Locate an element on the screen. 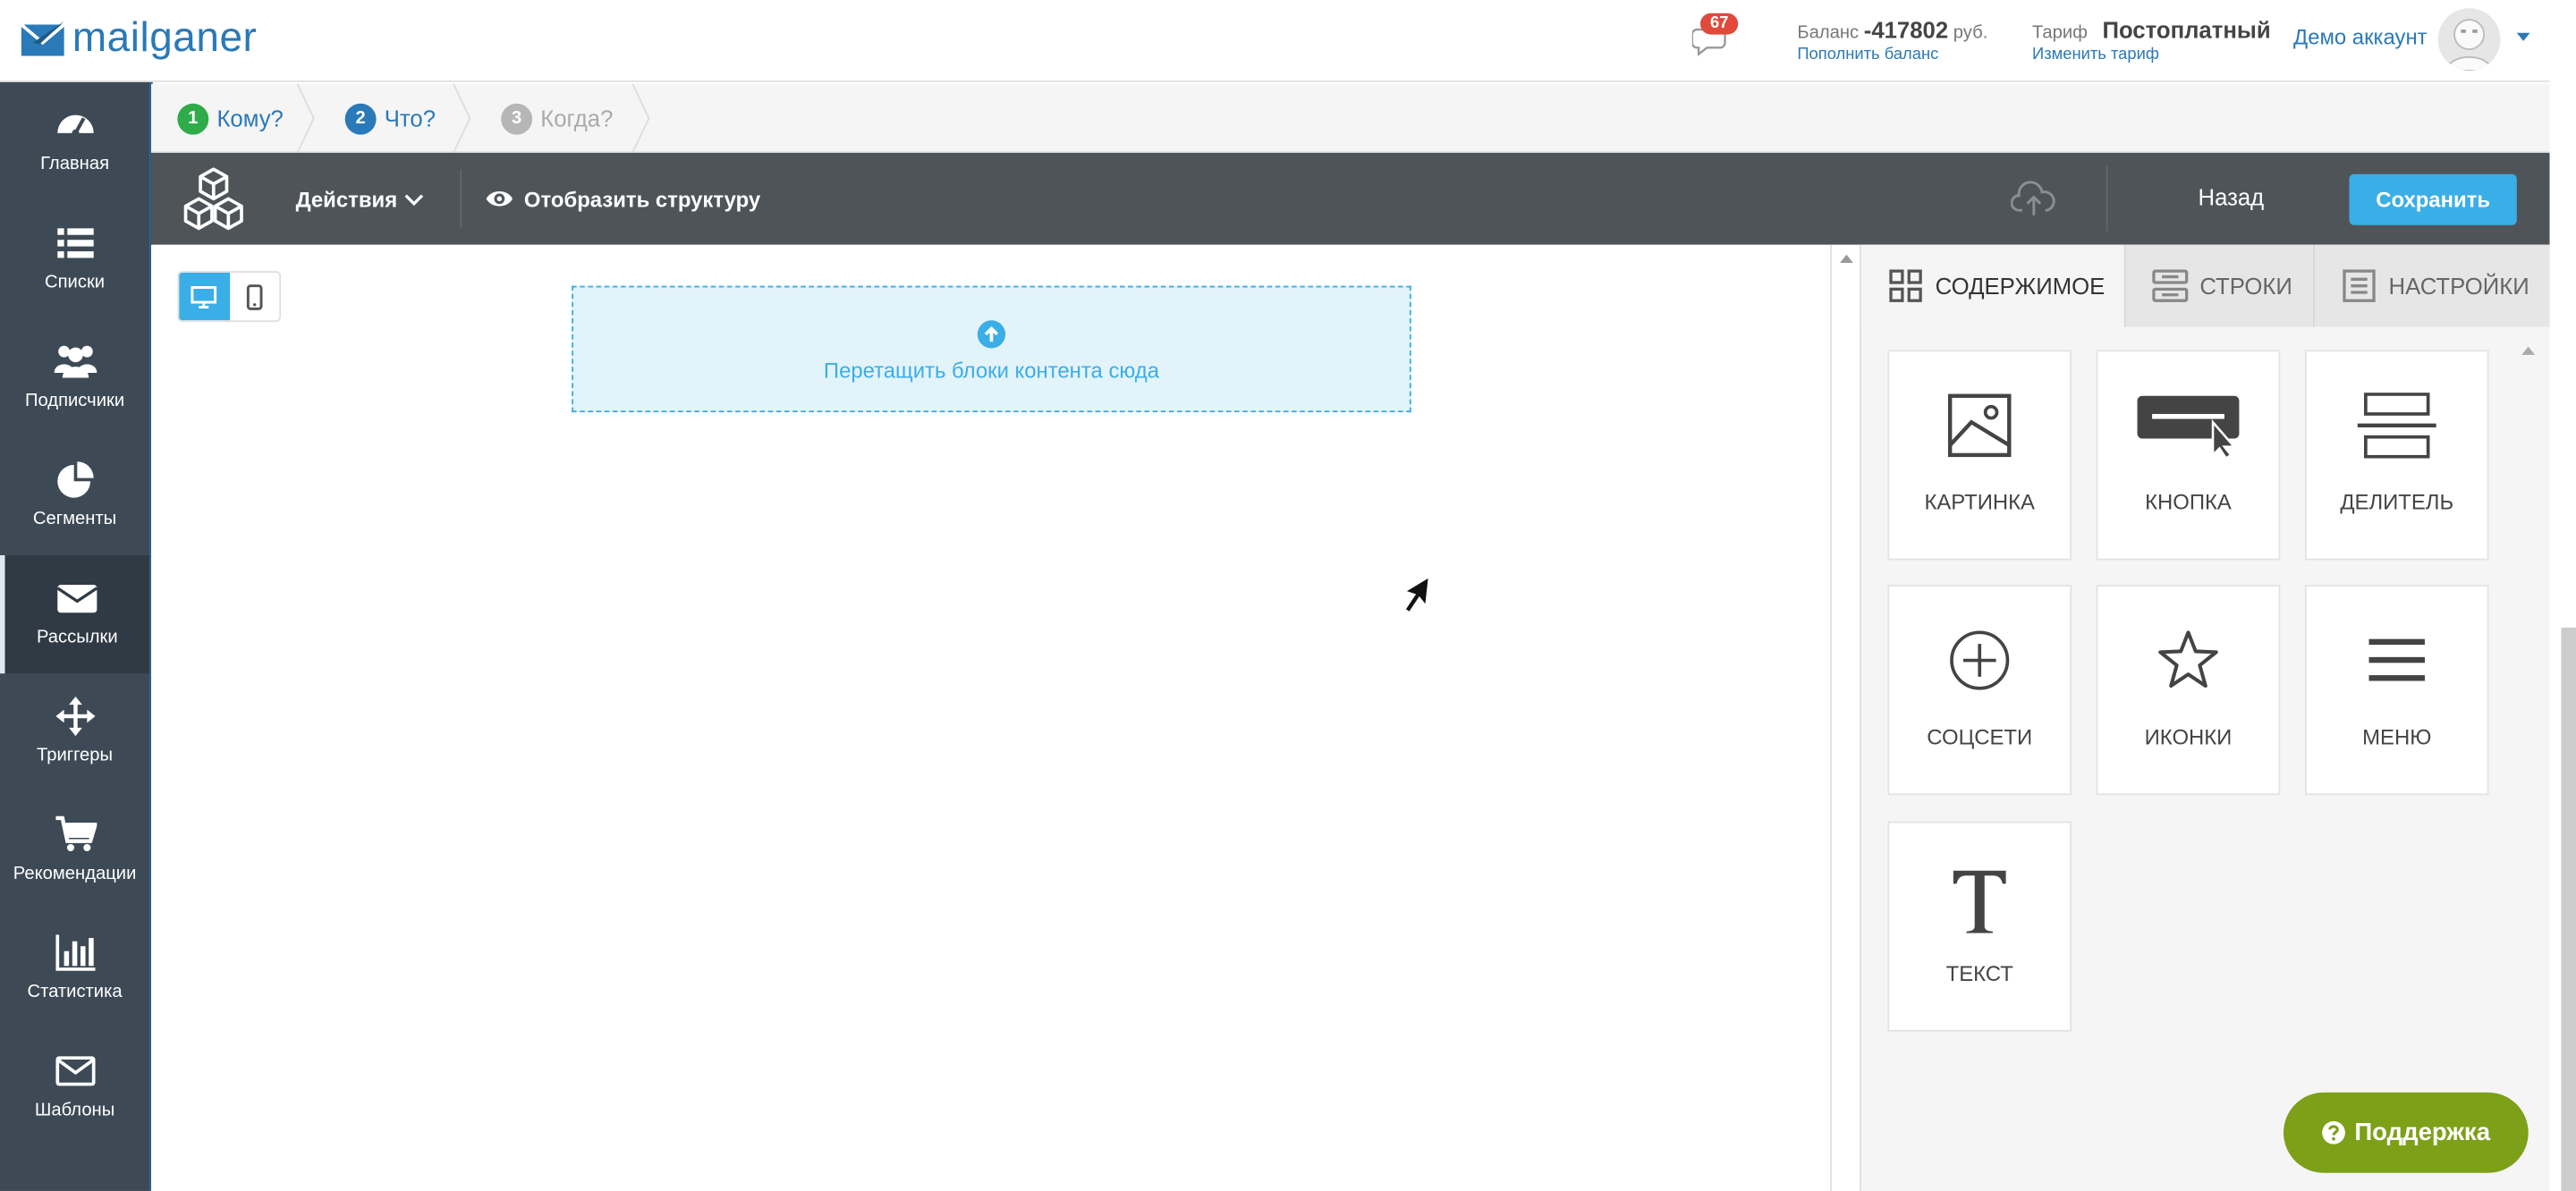 The height and width of the screenshot is (1191, 2576). step-number: 2 is located at coordinates (360, 118).